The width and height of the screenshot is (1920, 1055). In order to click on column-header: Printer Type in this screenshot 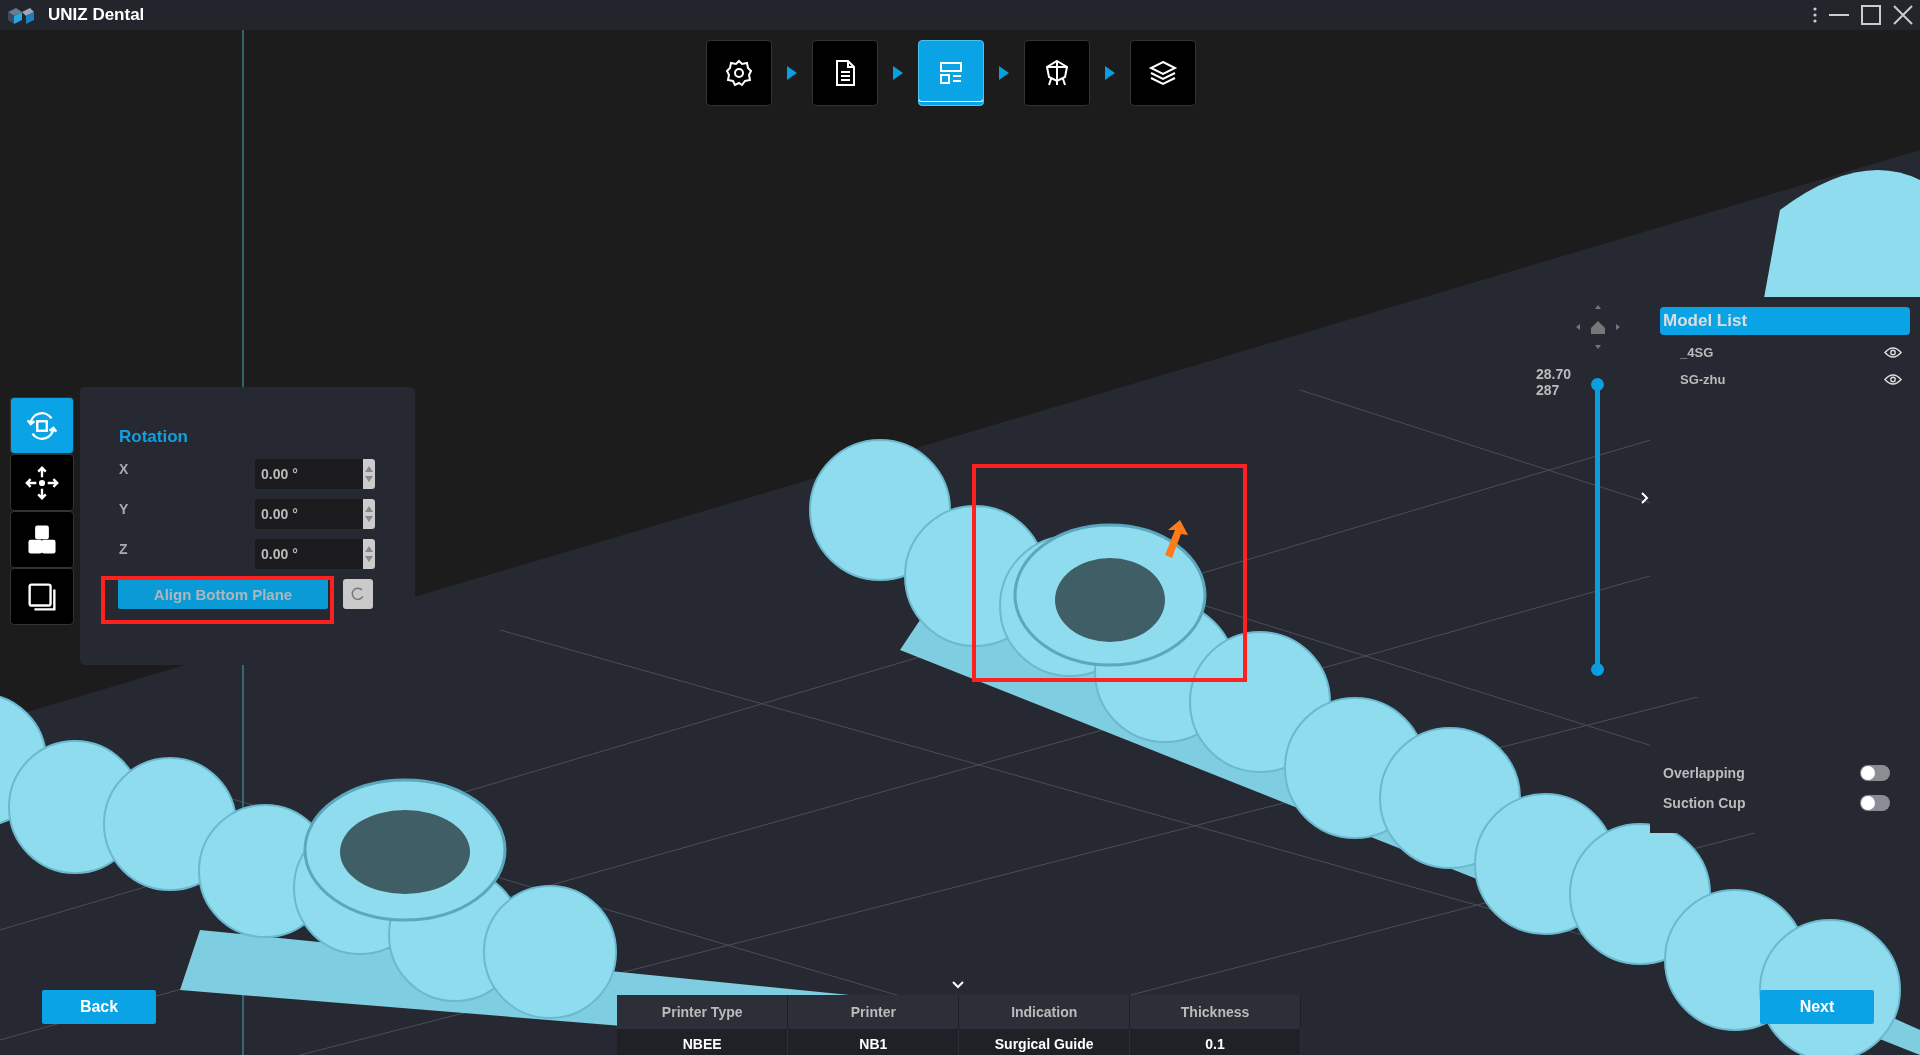, I will do `click(702, 1012)`.